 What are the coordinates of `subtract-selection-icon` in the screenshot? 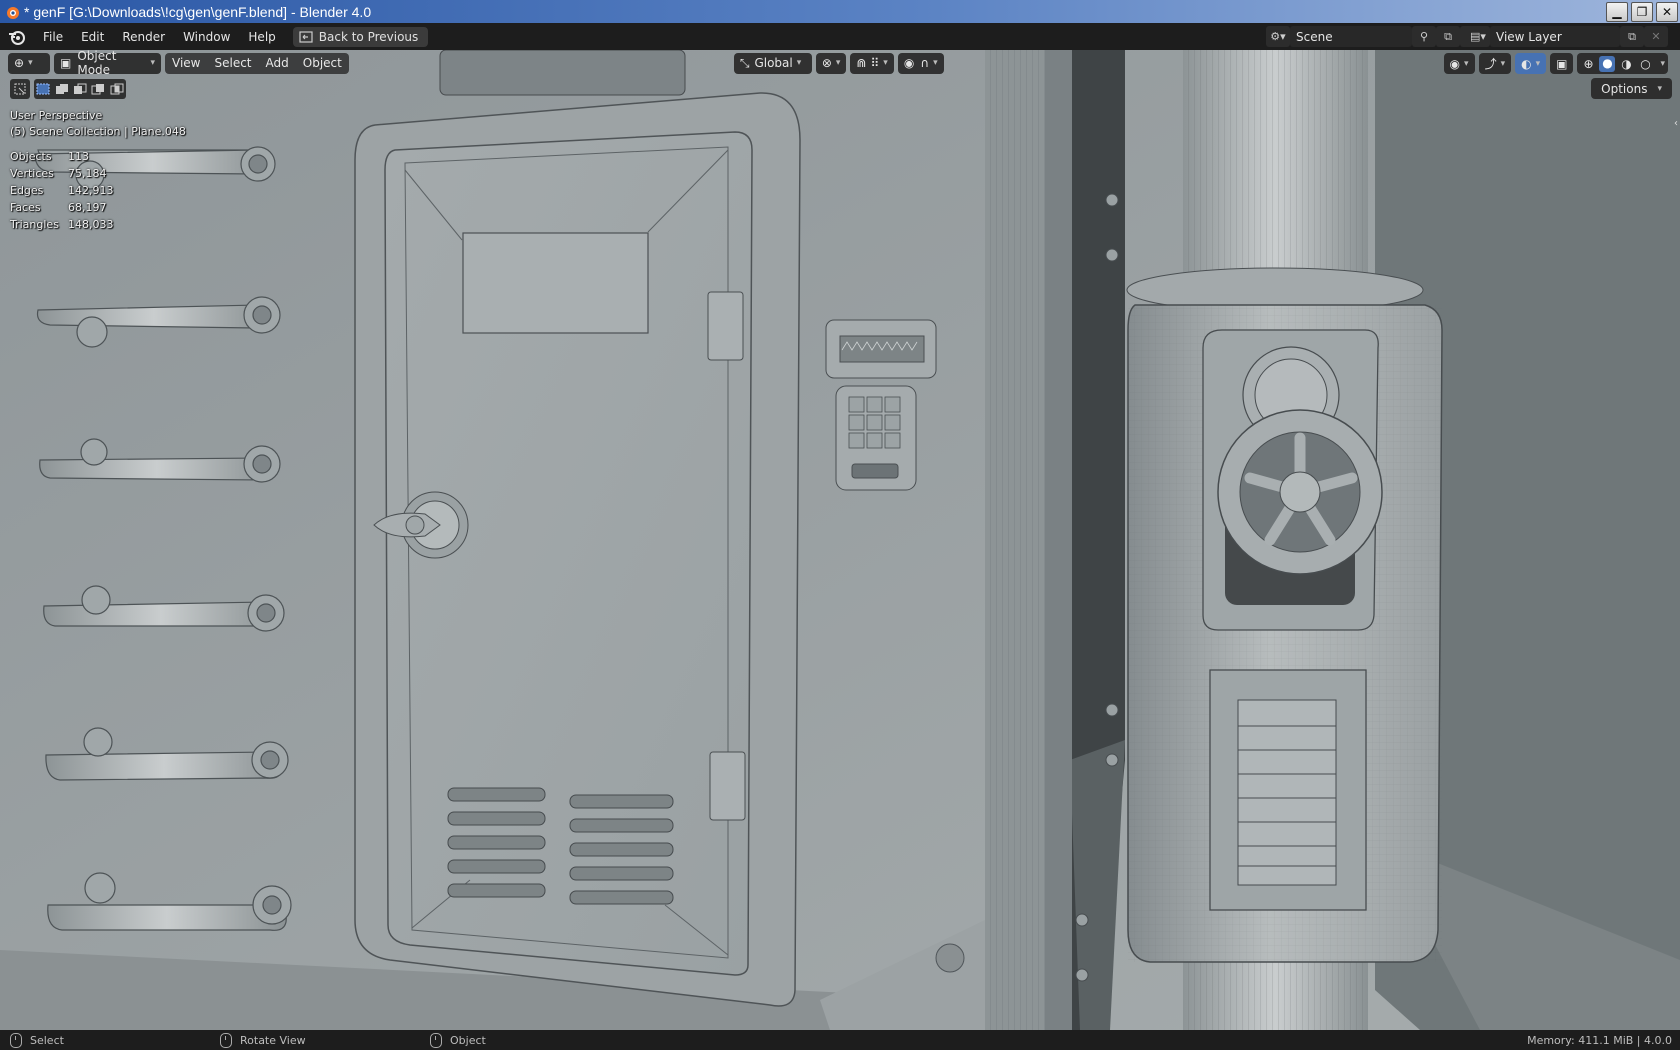 It's located at (80, 89).